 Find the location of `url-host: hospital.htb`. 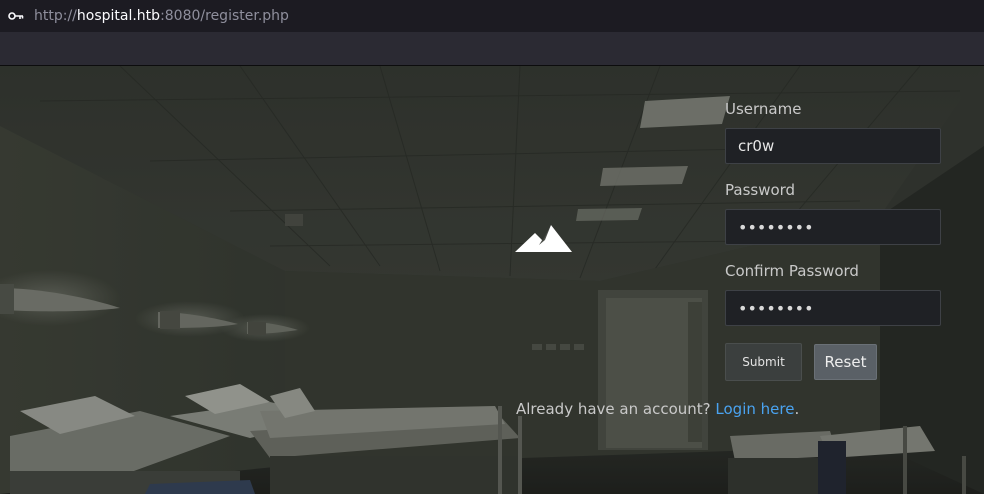

url-host: hospital.htb is located at coordinates (118, 16).